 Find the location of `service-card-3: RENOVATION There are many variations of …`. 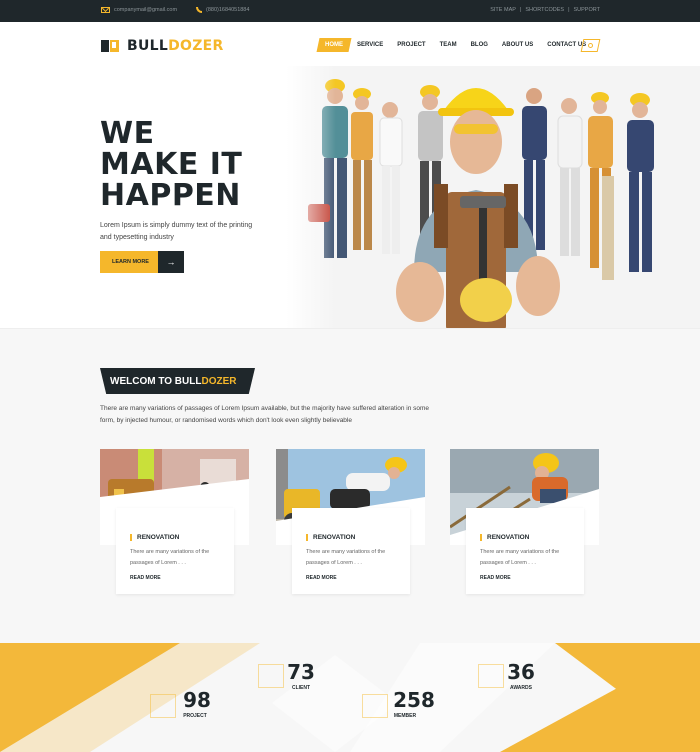

service-card-3: RENOVATION There are many variations of … is located at coordinates (524, 522).